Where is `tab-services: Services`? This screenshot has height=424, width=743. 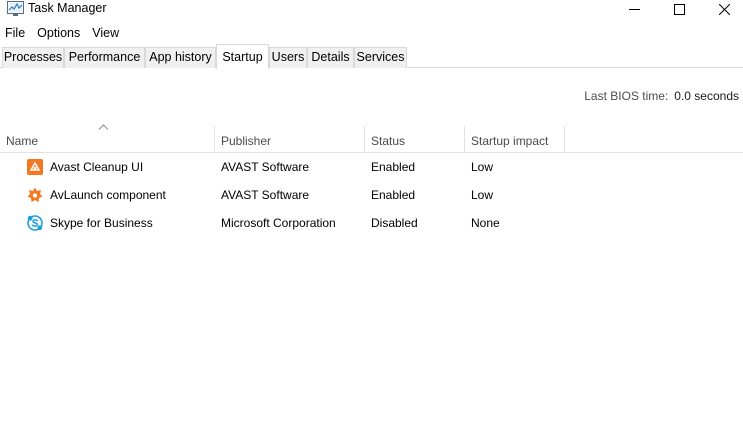
tab-services: Services is located at coordinates (380, 57).